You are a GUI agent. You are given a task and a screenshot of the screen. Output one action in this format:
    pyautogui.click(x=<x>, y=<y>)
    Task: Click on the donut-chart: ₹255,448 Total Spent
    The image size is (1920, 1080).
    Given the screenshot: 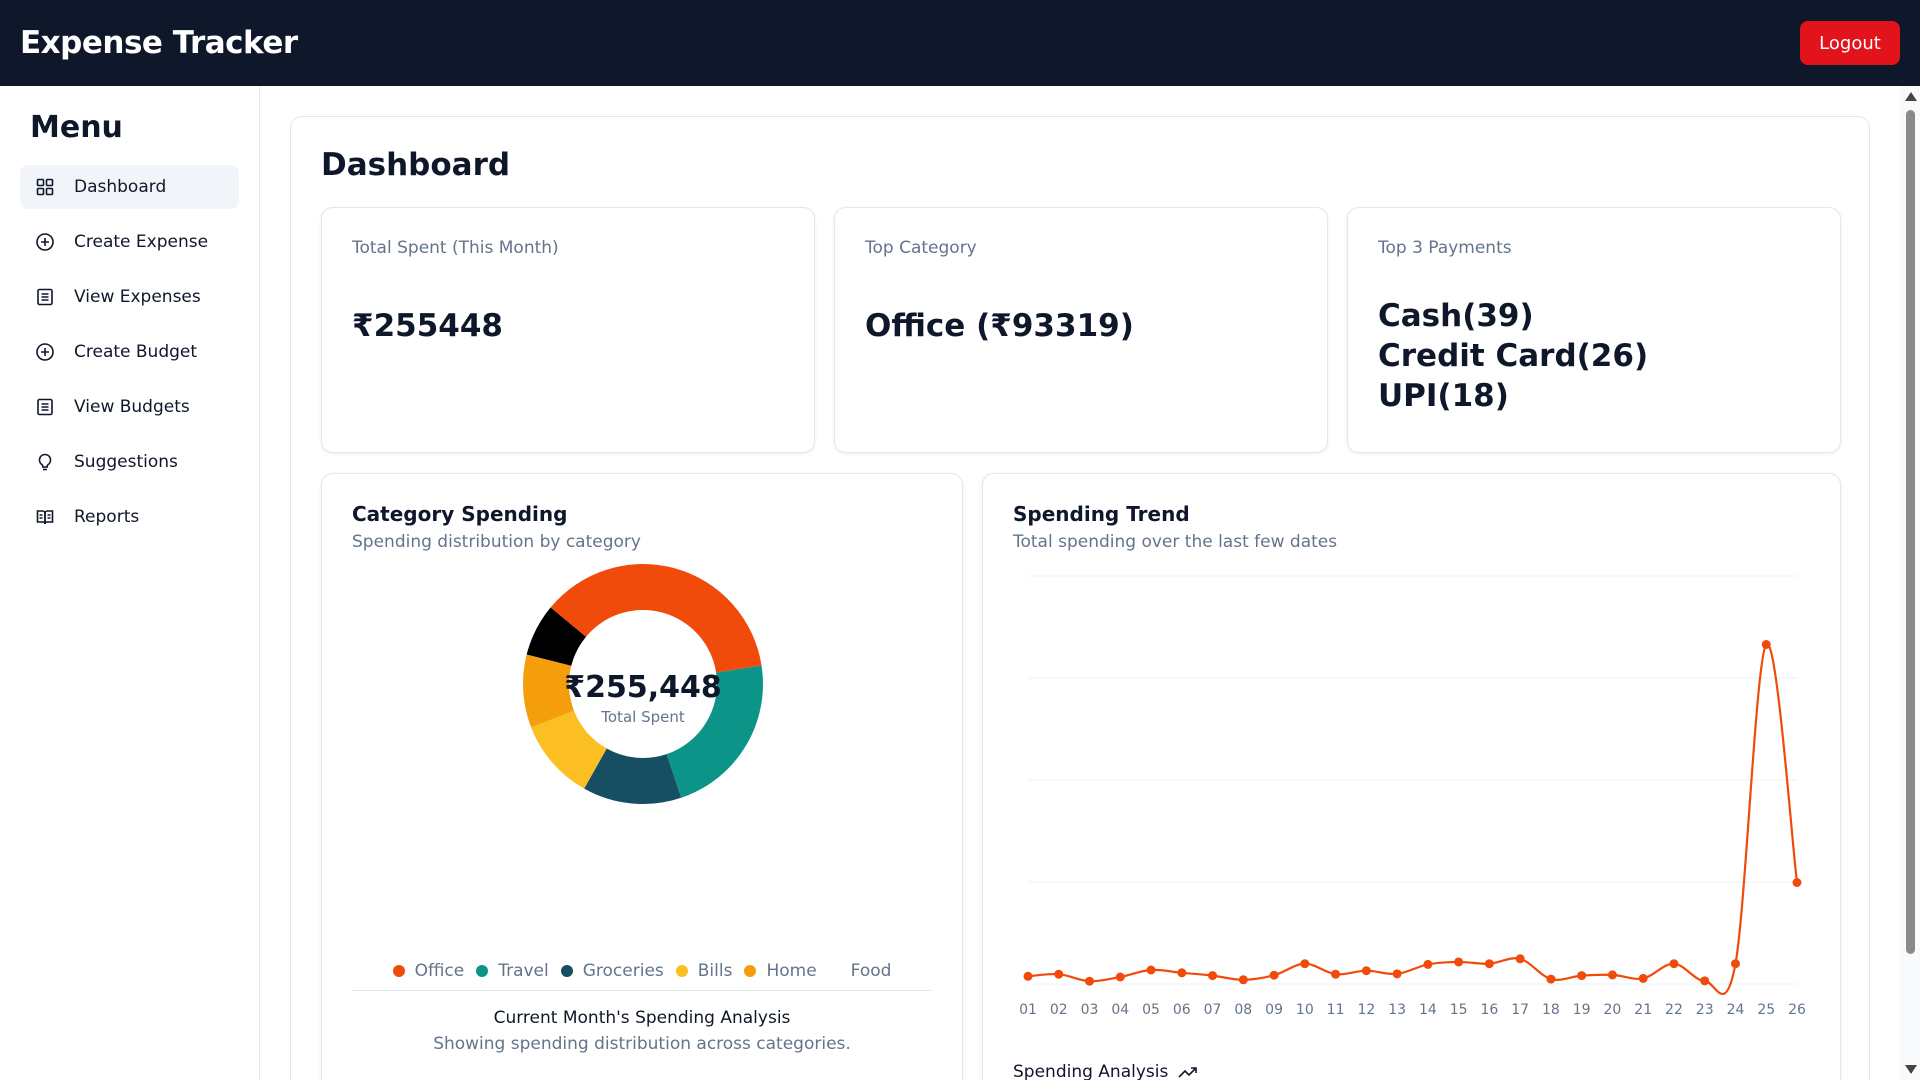 What is the action you would take?
    pyautogui.click(x=643, y=684)
    